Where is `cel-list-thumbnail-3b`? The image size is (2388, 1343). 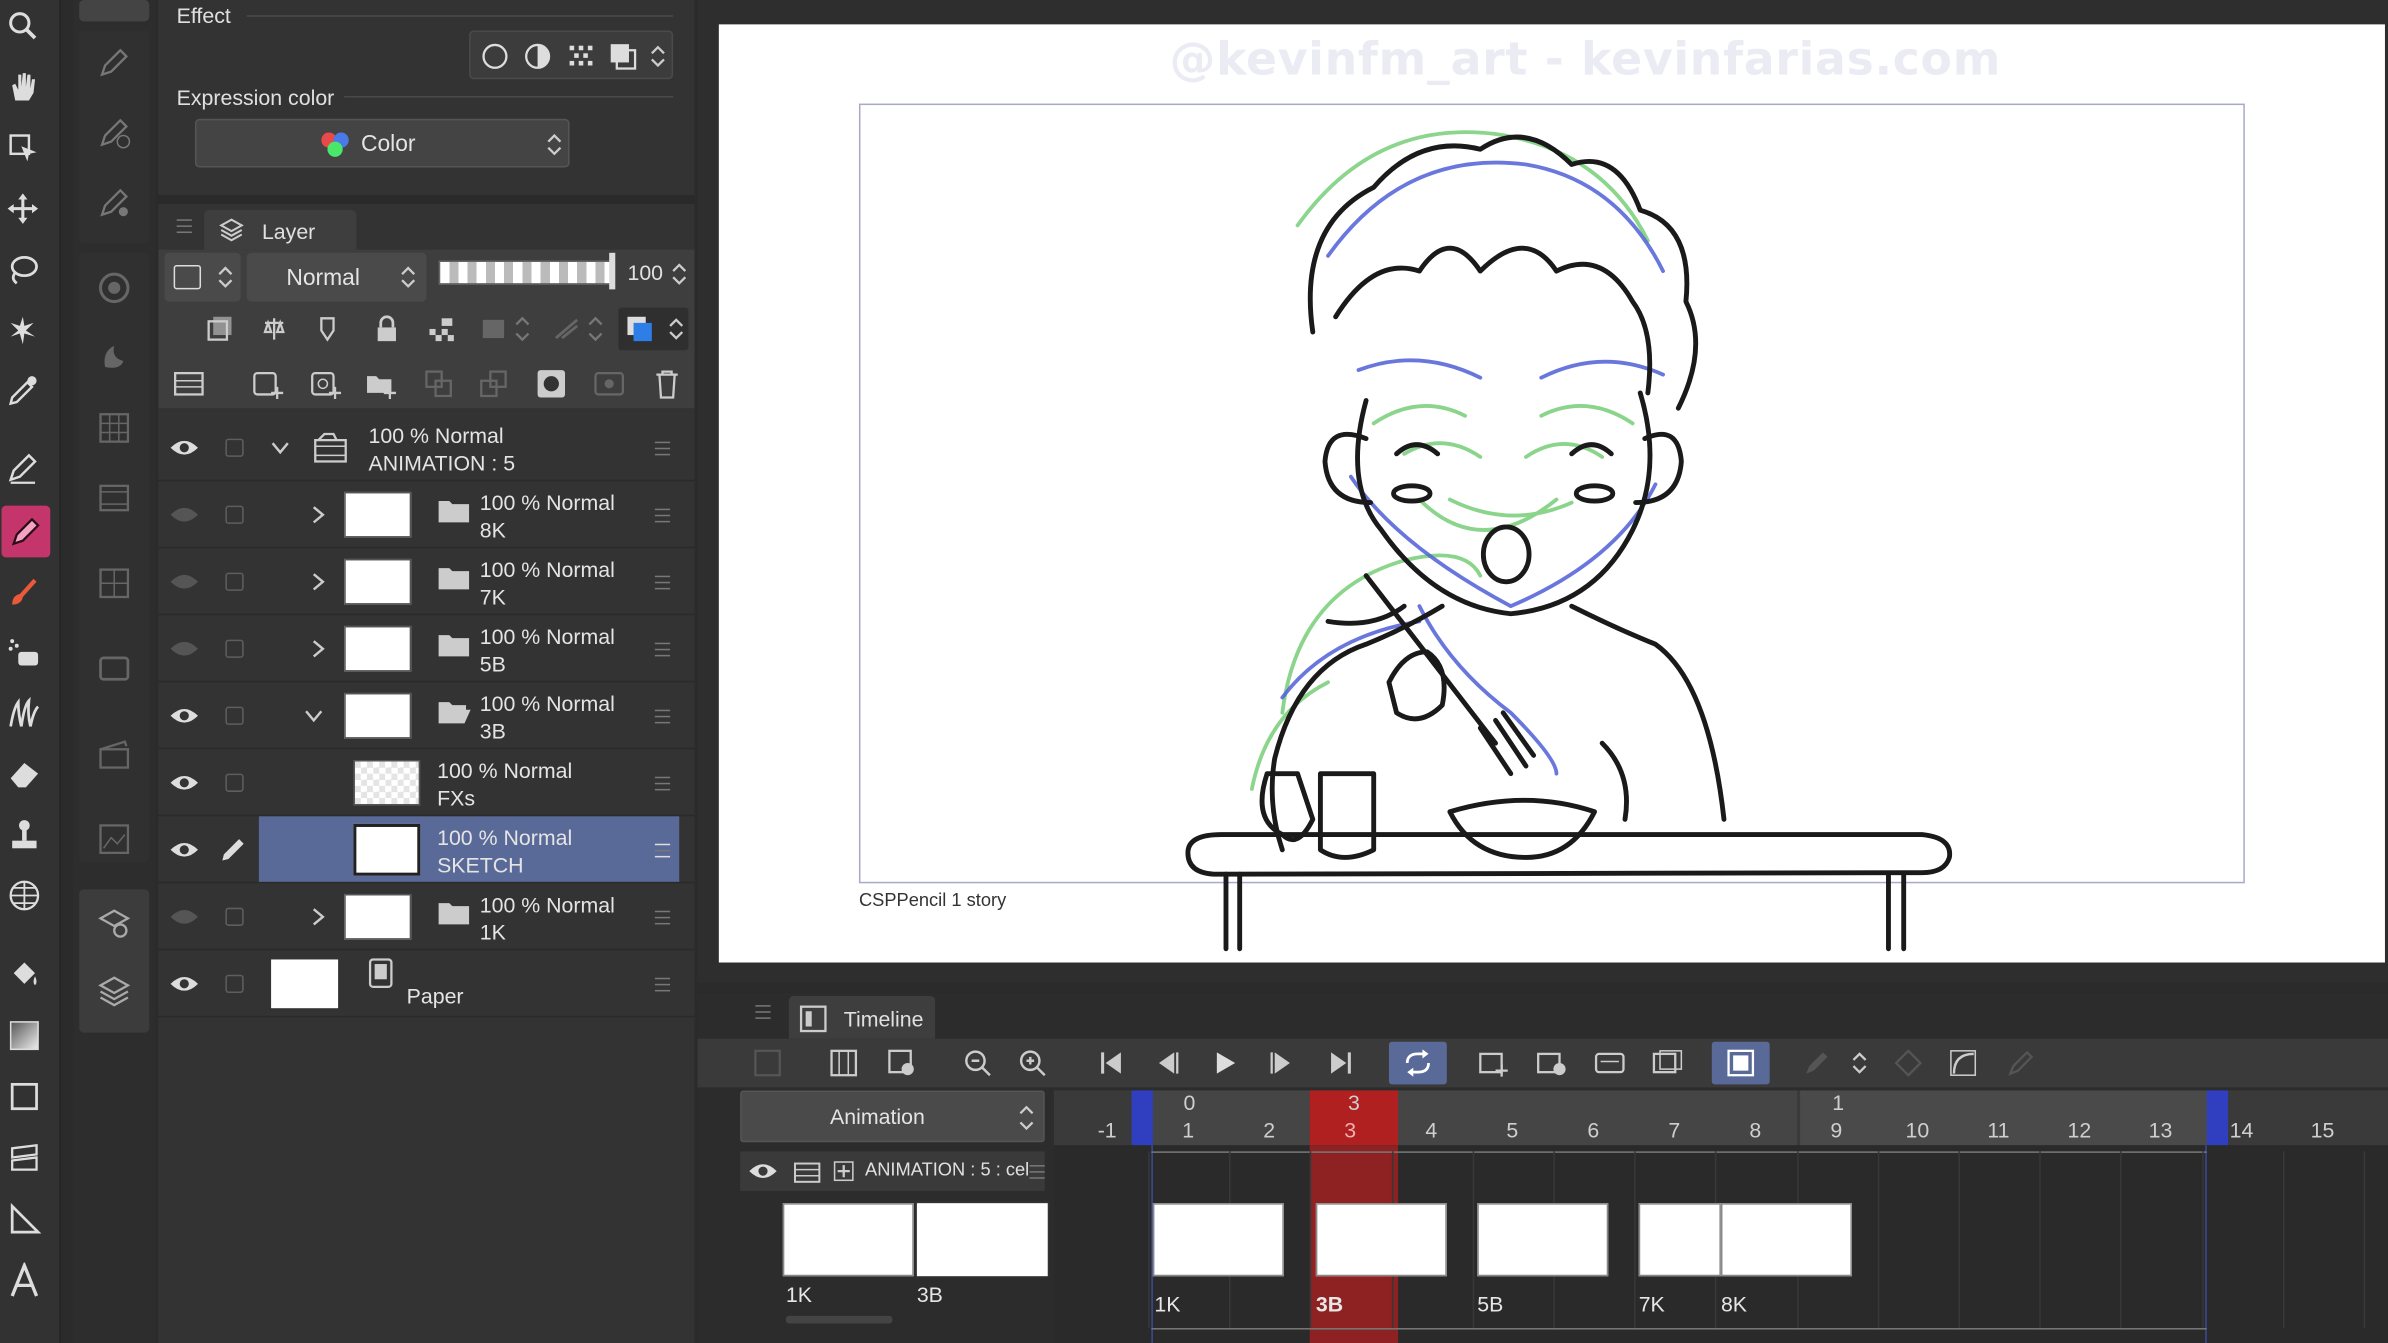
cel-list-thumbnail-3b is located at coordinates (982, 1239).